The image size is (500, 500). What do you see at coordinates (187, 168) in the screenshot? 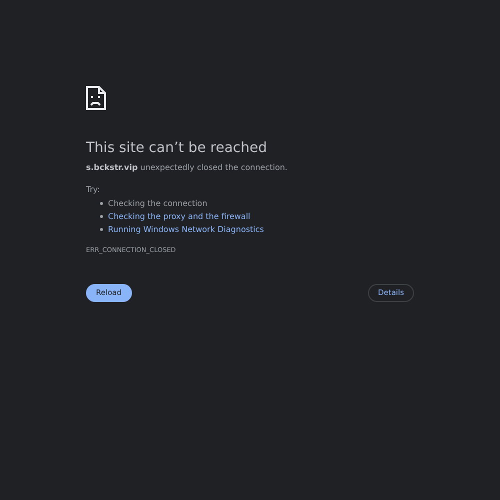
I see `error-message: s.bckstr.vip unexpectedly closed the connection.` at bounding box center [187, 168].